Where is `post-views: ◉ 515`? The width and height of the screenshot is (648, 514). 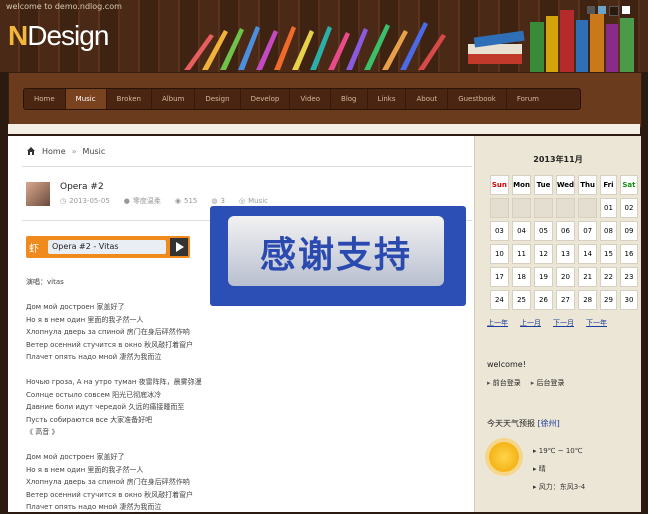 post-views: ◉ 515 is located at coordinates (186, 201).